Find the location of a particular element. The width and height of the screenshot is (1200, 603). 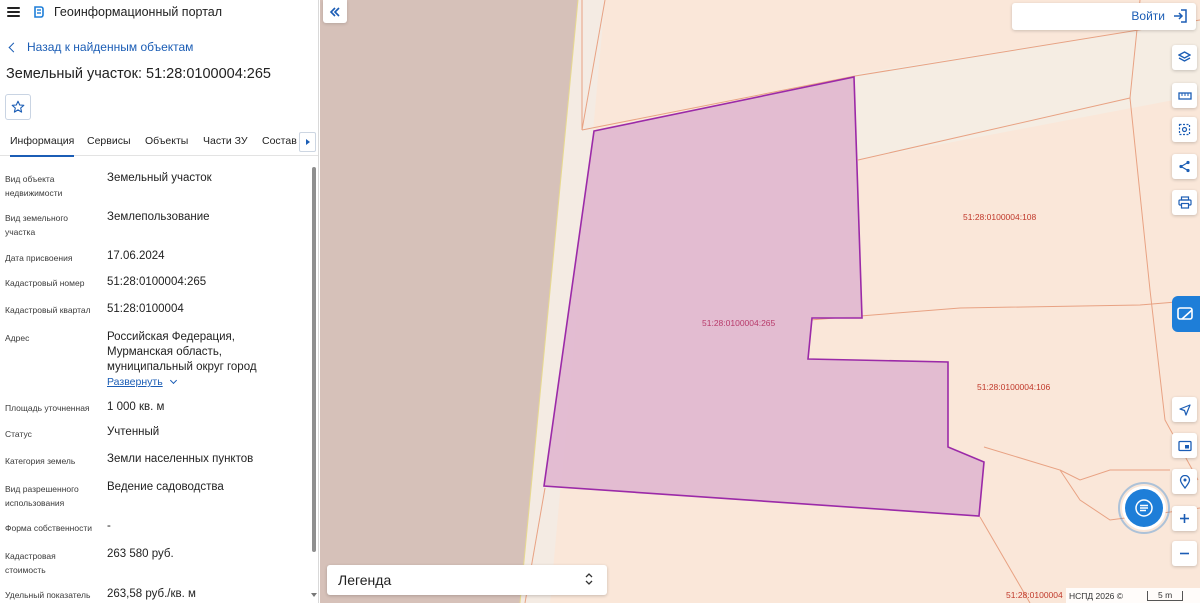

caret-right-icon is located at coordinates (307, 142).